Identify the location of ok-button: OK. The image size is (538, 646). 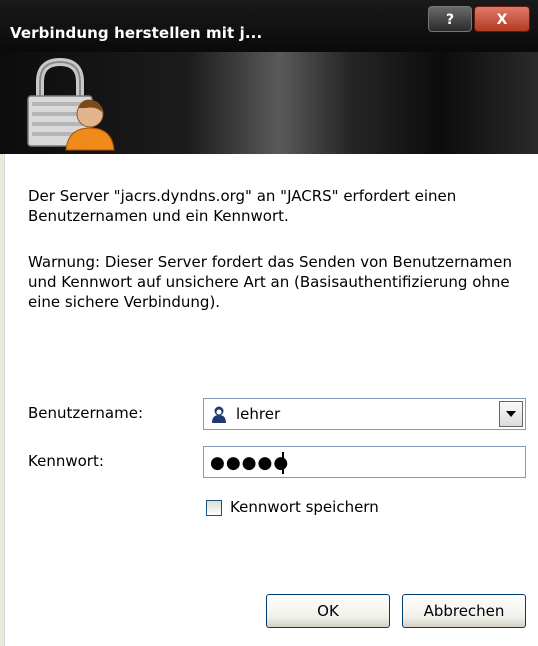
(328, 611).